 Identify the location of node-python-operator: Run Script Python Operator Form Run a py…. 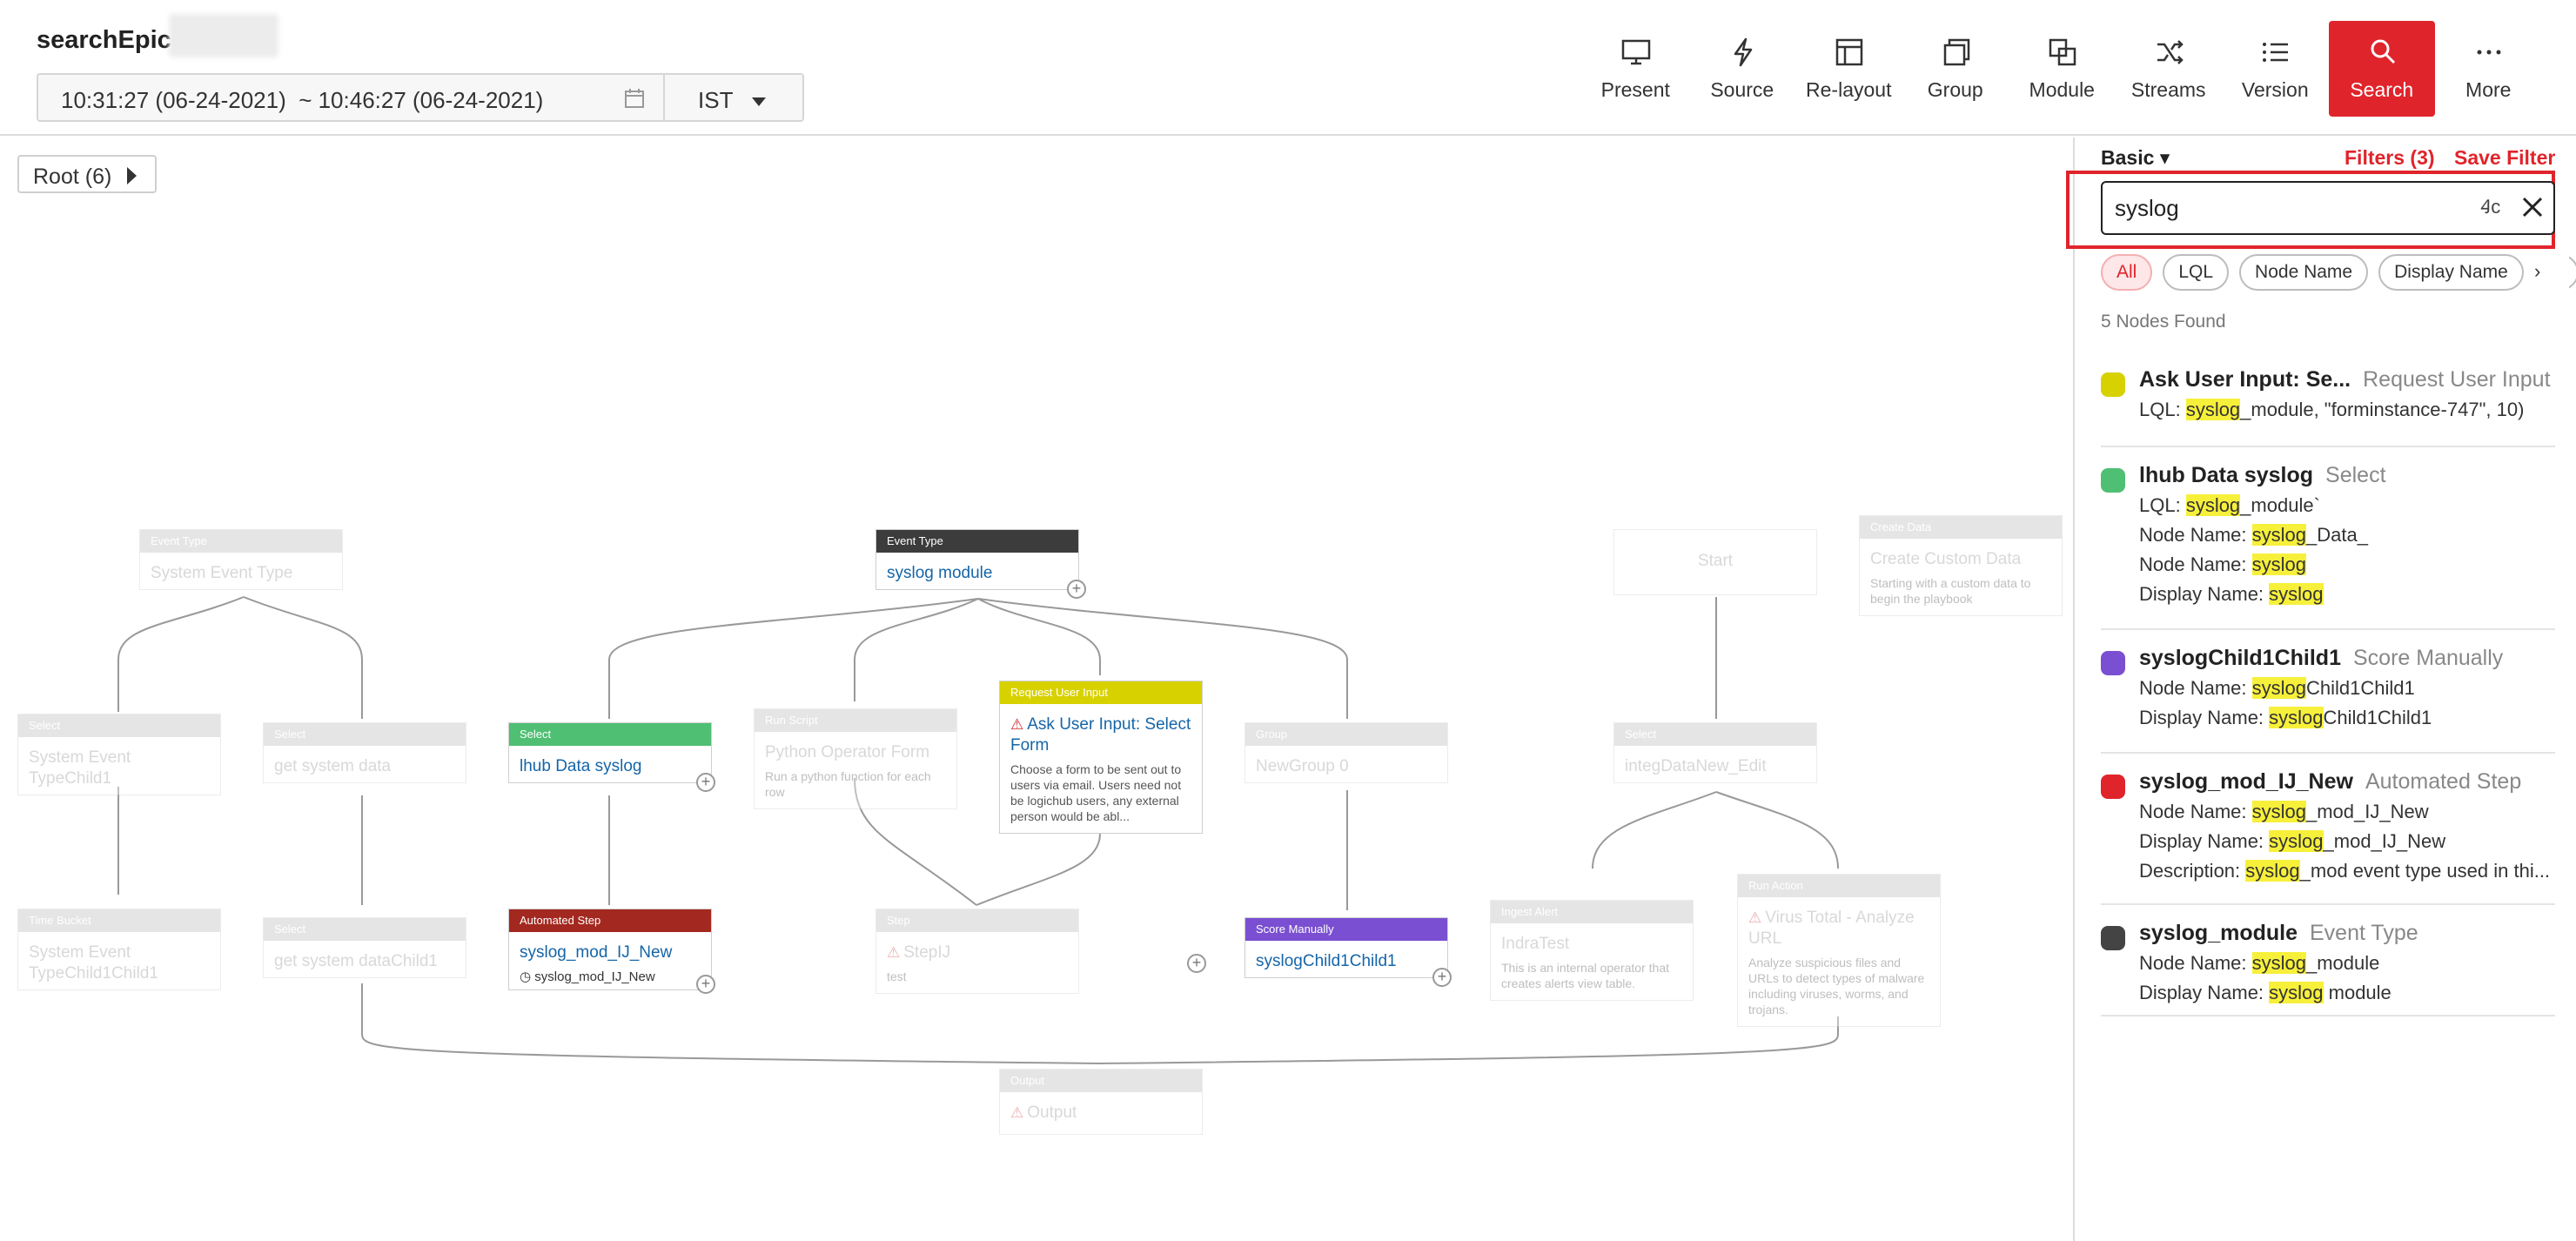
(855, 758).